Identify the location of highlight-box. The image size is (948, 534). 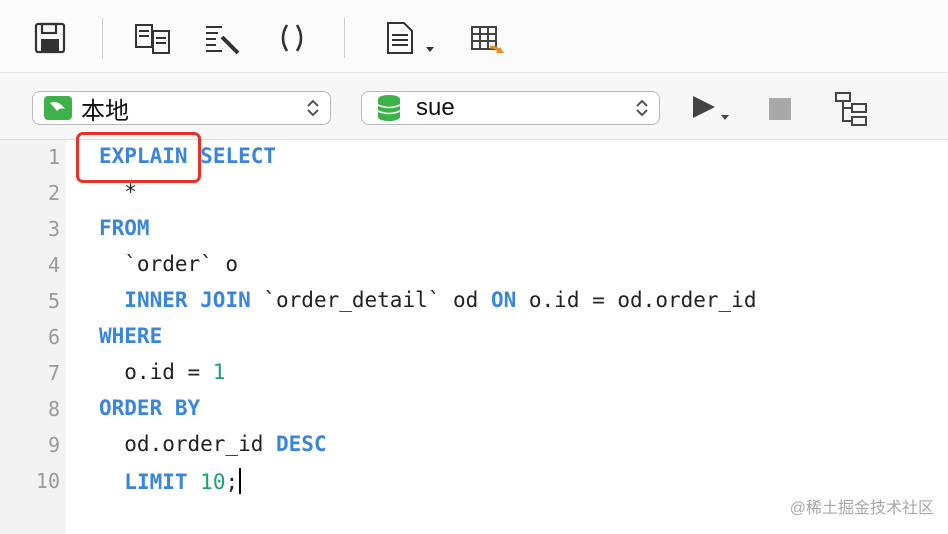
(138, 157).